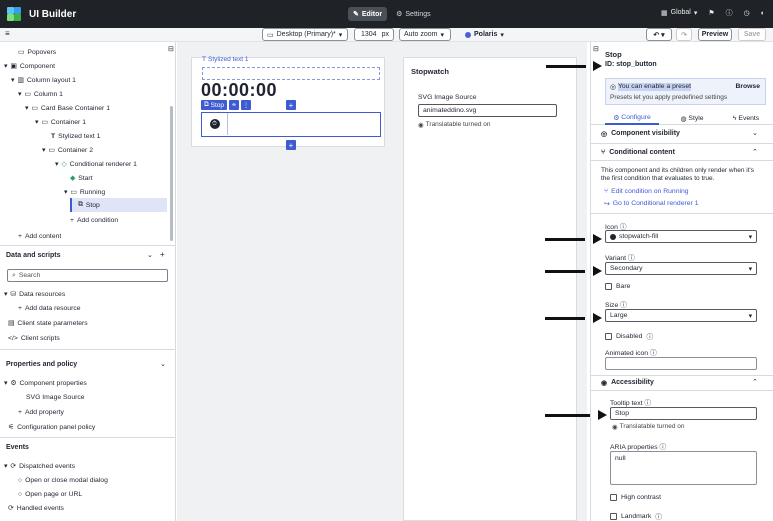 This screenshot has height=521, width=773. I want to click on tree-item-column: ▾ ▭ Column 1, so click(40, 94).